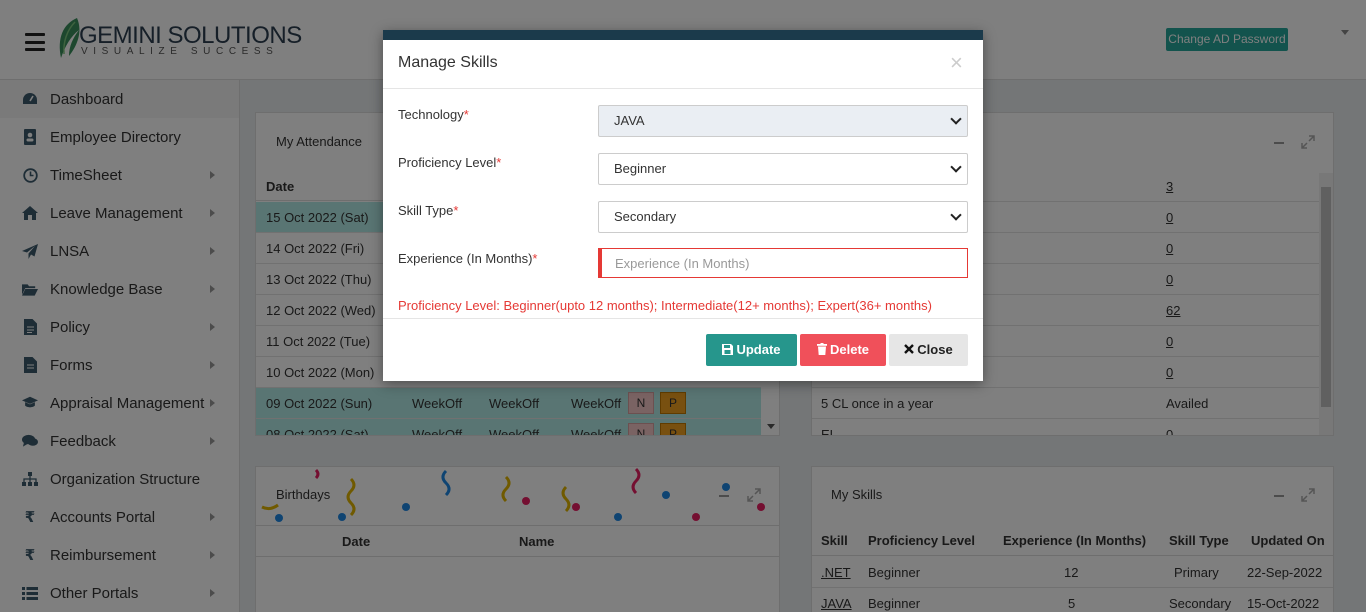  I want to click on technology-select-value: JAVA, so click(629, 120).